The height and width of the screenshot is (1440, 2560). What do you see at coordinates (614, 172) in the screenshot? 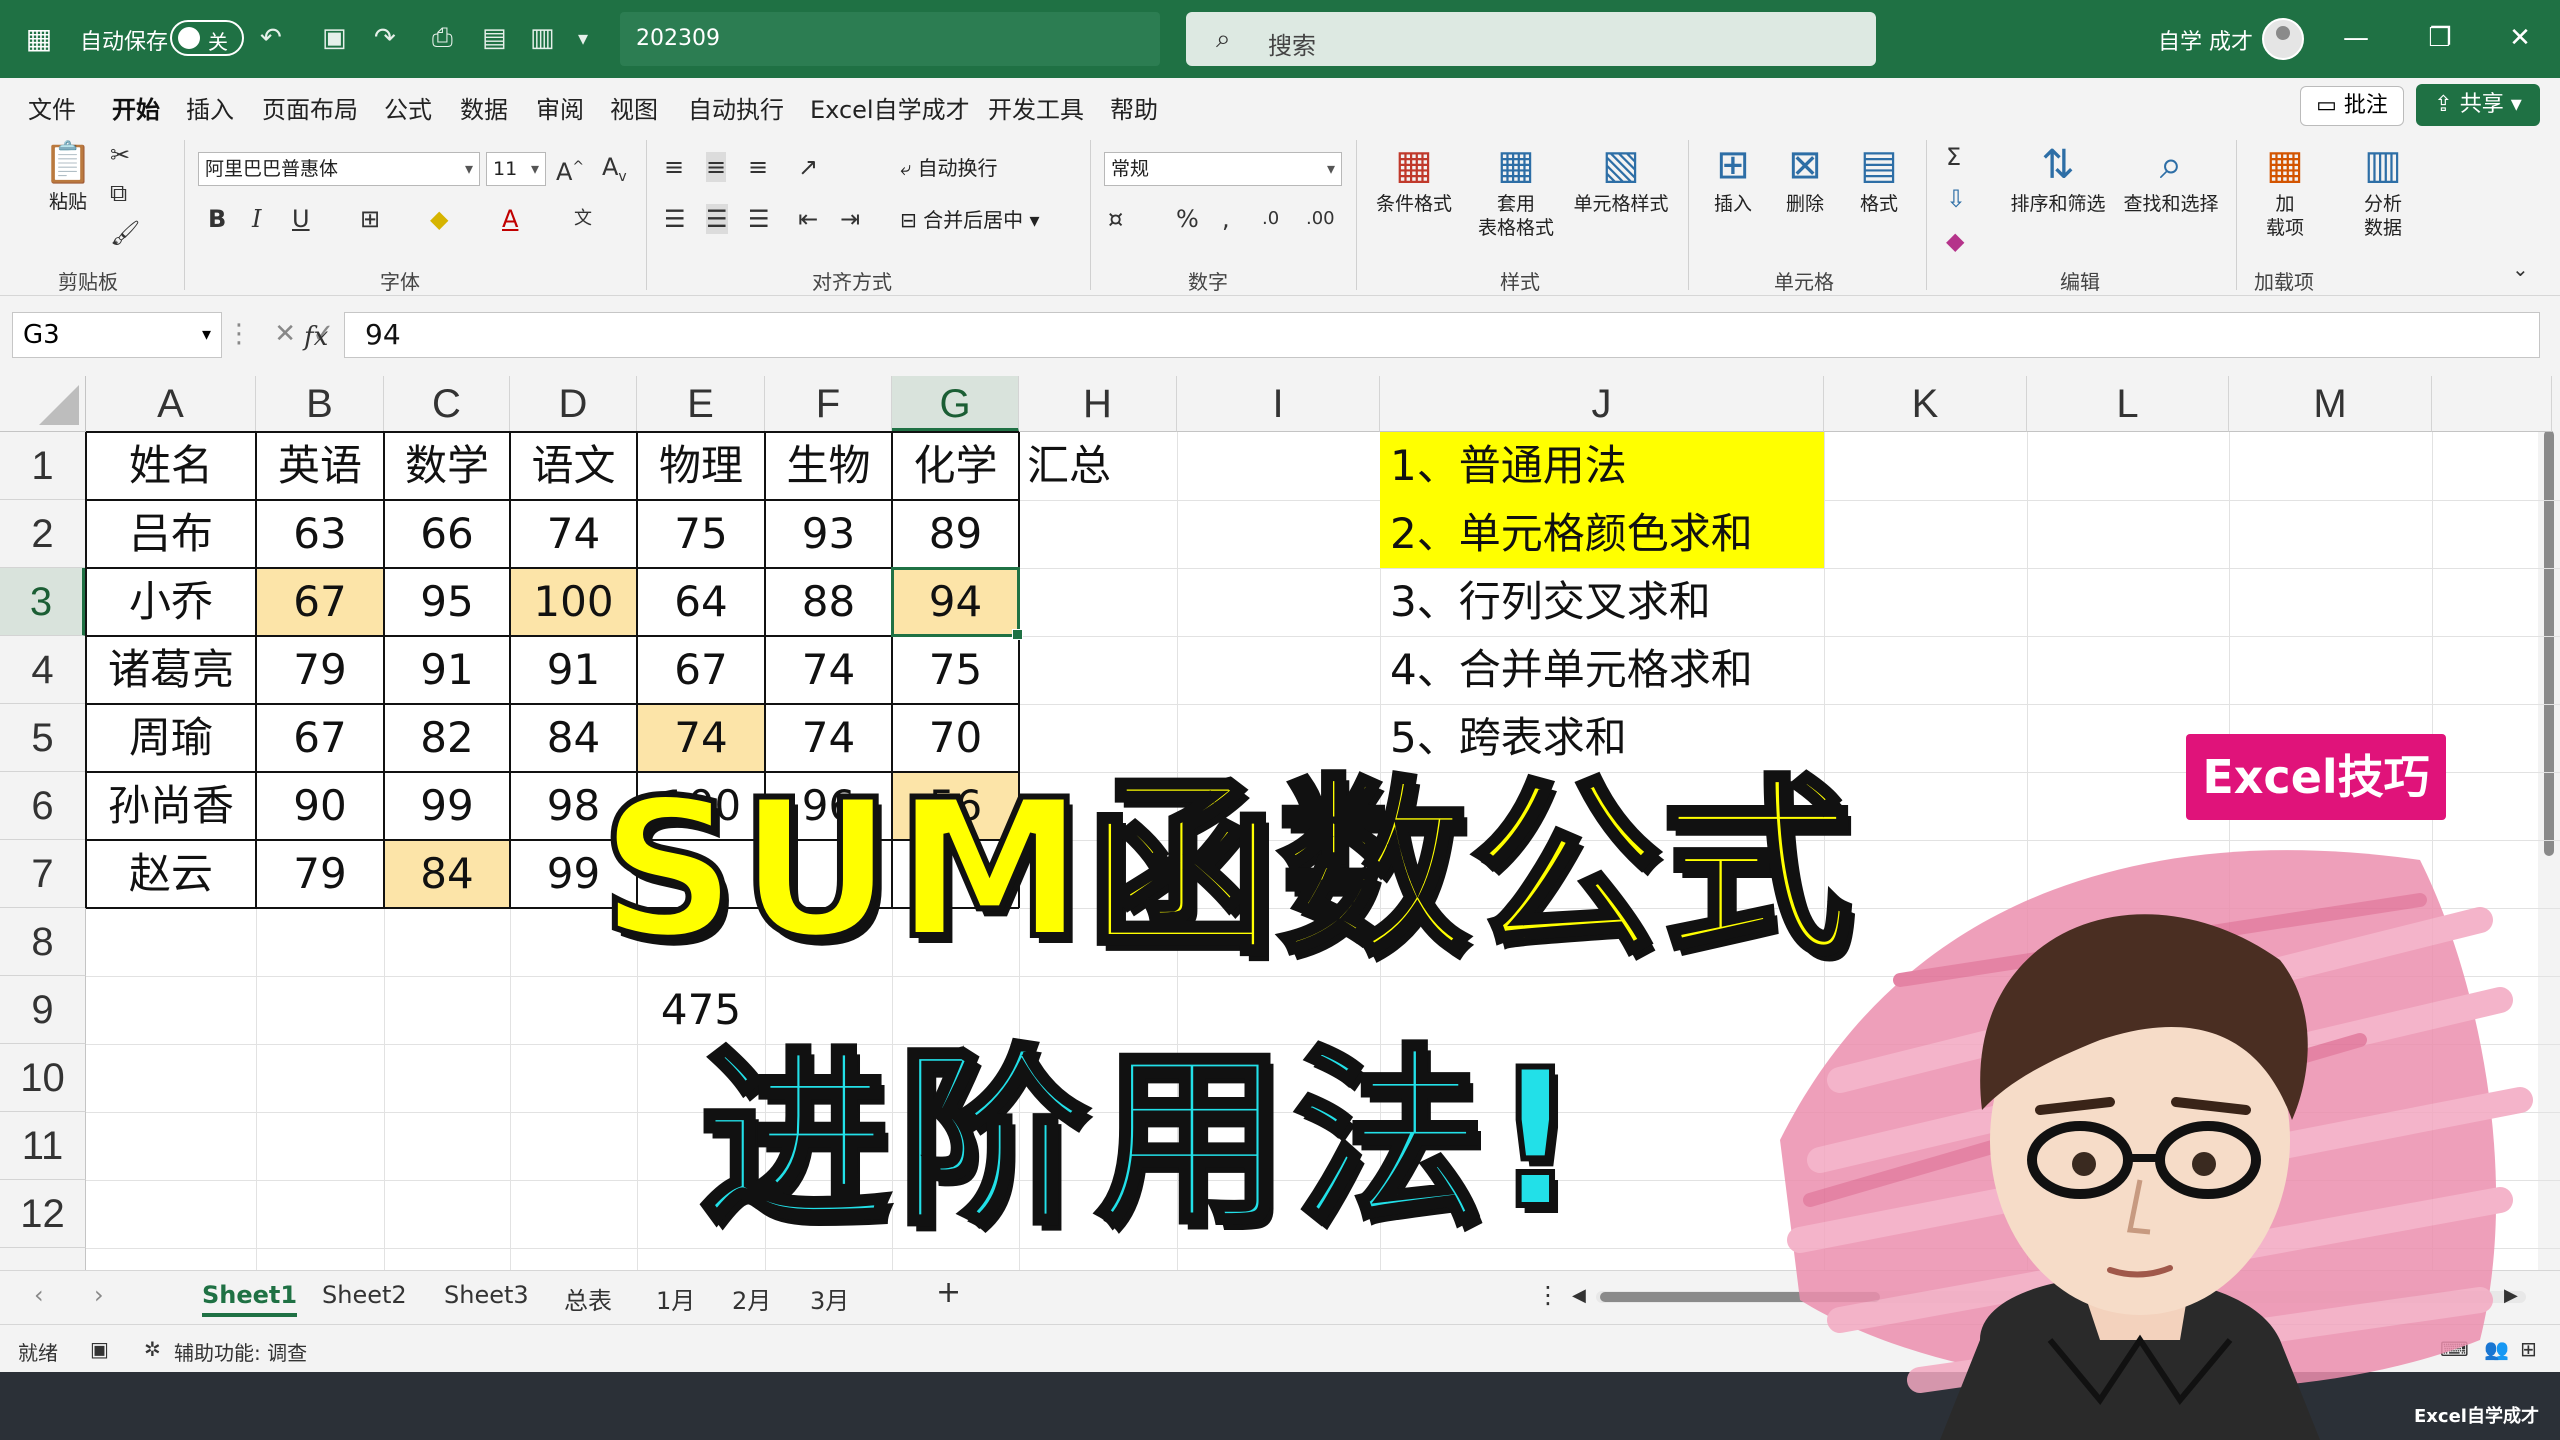
I see `decrease-font-icon: Av` at bounding box center [614, 172].